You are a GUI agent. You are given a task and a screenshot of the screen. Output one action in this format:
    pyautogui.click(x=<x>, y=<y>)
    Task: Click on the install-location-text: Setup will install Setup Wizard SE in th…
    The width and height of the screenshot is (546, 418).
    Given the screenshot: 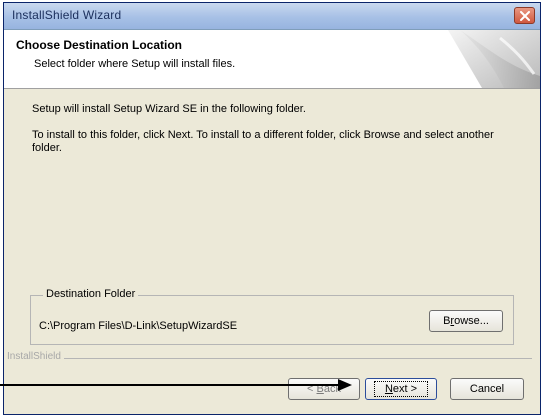 What is the action you would take?
    pyautogui.click(x=169, y=109)
    